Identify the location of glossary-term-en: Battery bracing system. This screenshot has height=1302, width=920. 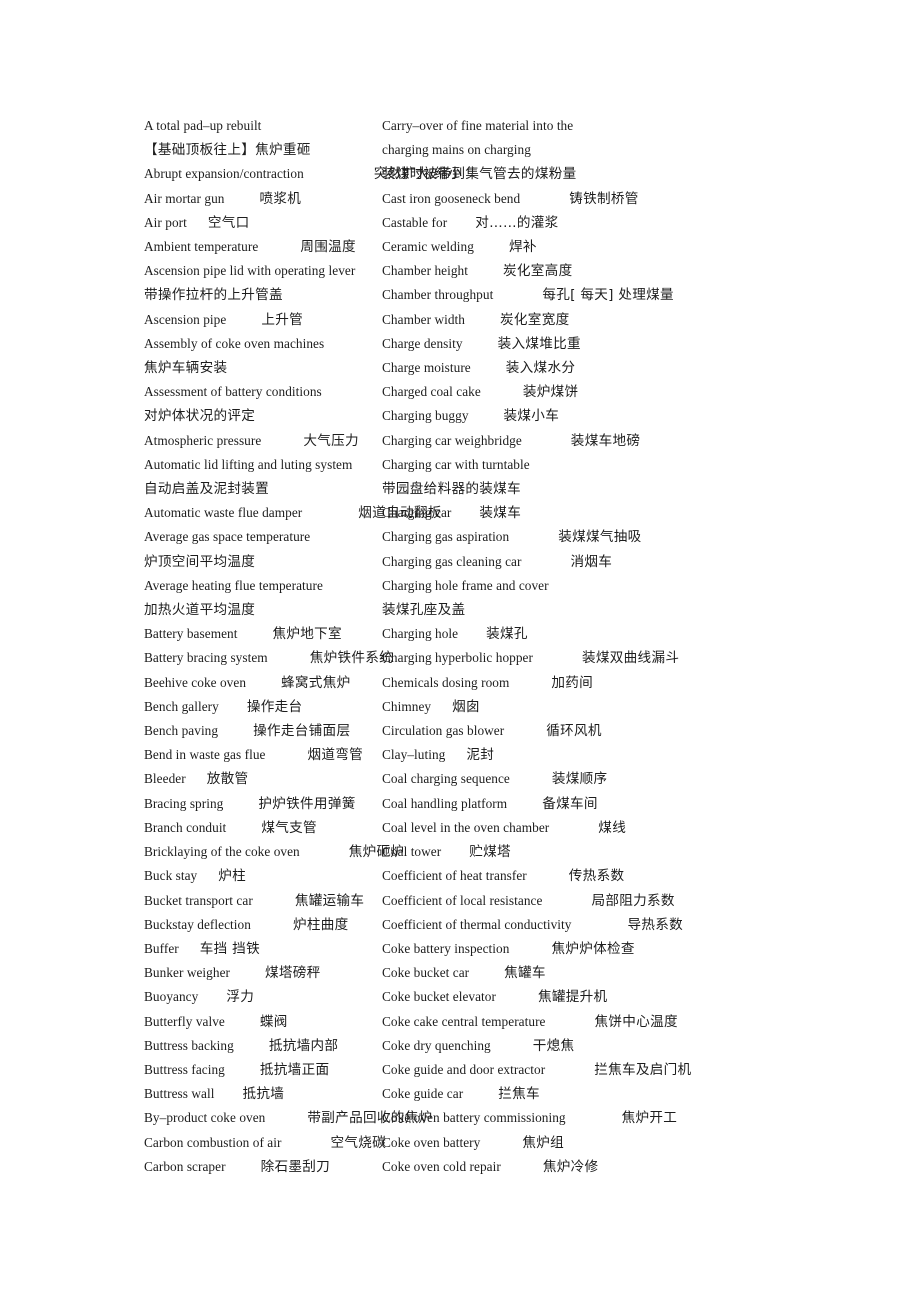
(206, 658).